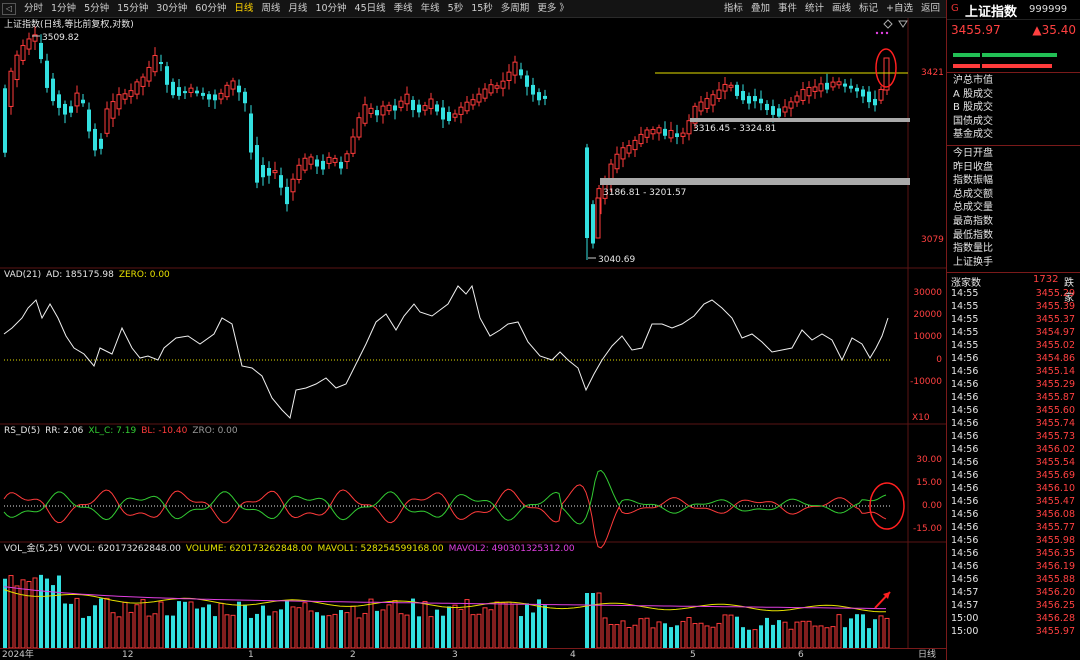  I want to click on period-tab: 30分钟, so click(171, 9).